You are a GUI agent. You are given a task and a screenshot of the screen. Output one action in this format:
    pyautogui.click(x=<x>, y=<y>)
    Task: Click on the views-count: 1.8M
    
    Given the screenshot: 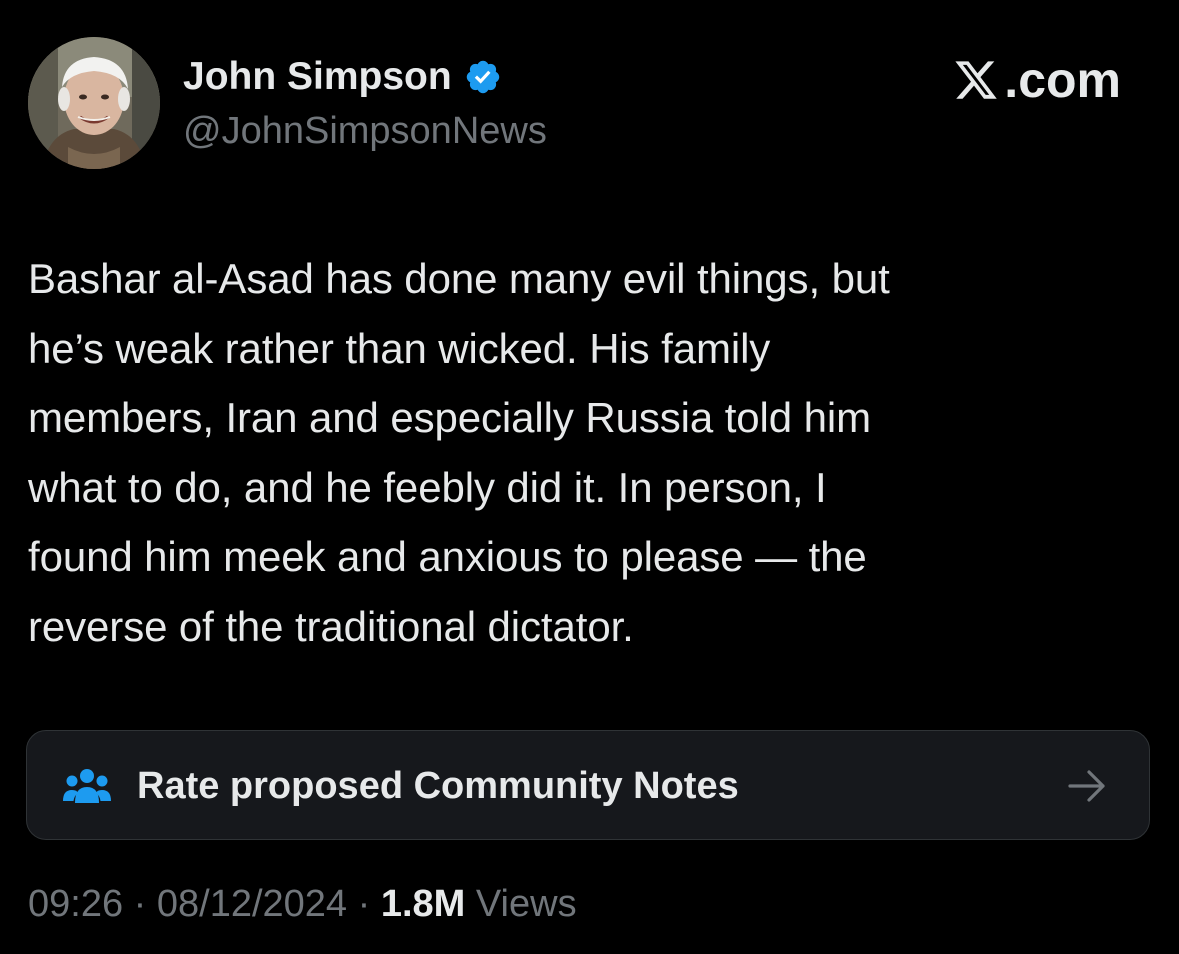 What is the action you would take?
    pyautogui.click(x=423, y=904)
    